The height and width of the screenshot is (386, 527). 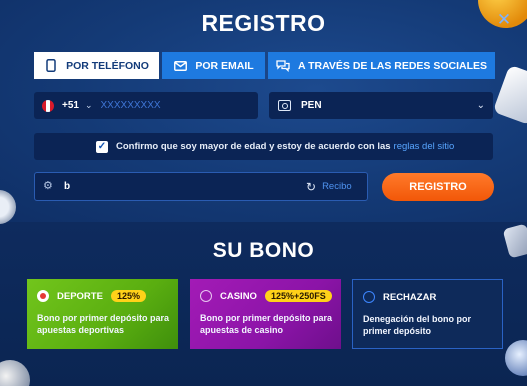 I want to click on phone-input, so click(x=160, y=105).